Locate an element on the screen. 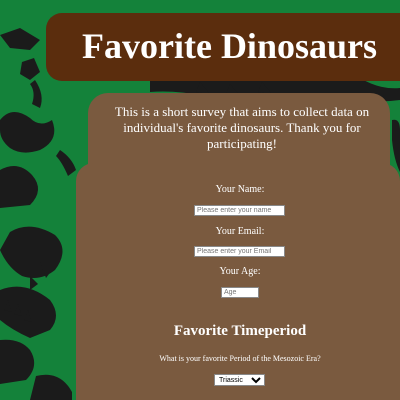  age-input is located at coordinates (240, 292).